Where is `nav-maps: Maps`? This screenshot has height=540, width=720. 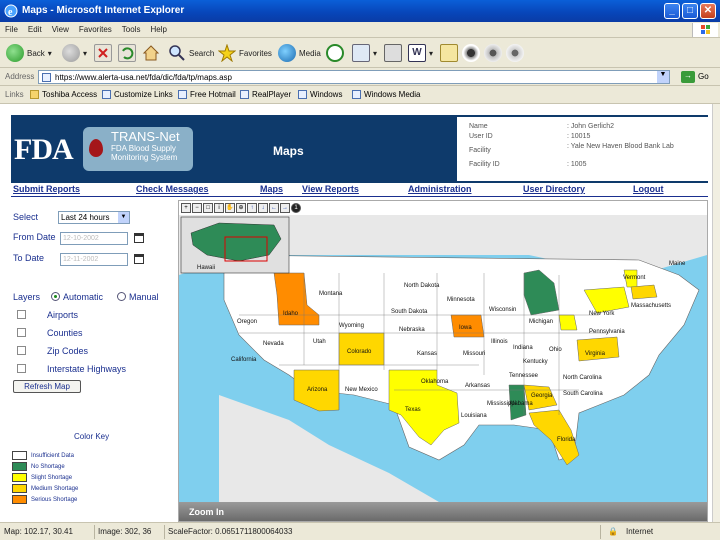
nav-maps: Maps is located at coordinates (271, 189).